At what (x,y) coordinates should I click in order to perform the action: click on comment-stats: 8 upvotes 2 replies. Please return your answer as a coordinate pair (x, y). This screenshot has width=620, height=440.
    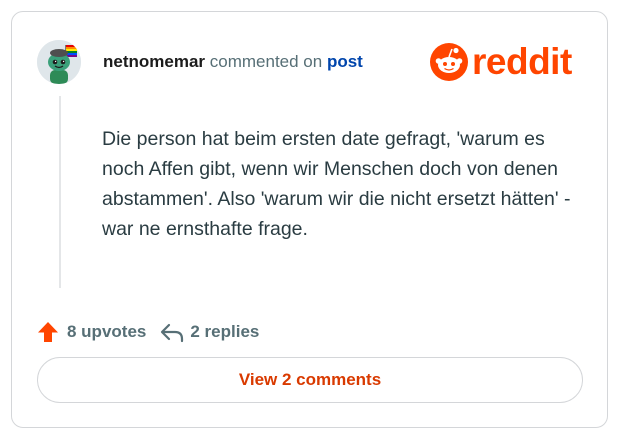
    Looking at the image, I should click on (148, 332).